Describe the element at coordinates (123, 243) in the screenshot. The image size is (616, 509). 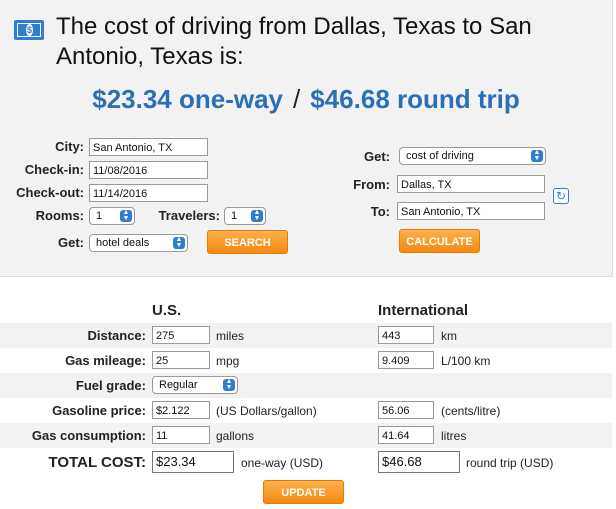
I see `hotel-get-value: hotel deals` at that location.